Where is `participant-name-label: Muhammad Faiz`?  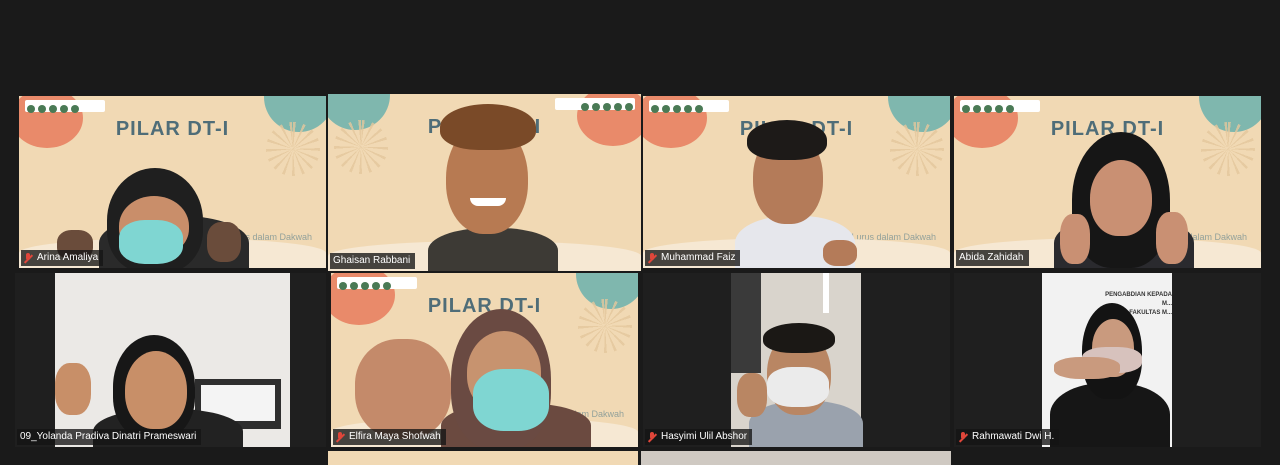 participant-name-label: Muhammad Faiz is located at coordinates (693, 258).